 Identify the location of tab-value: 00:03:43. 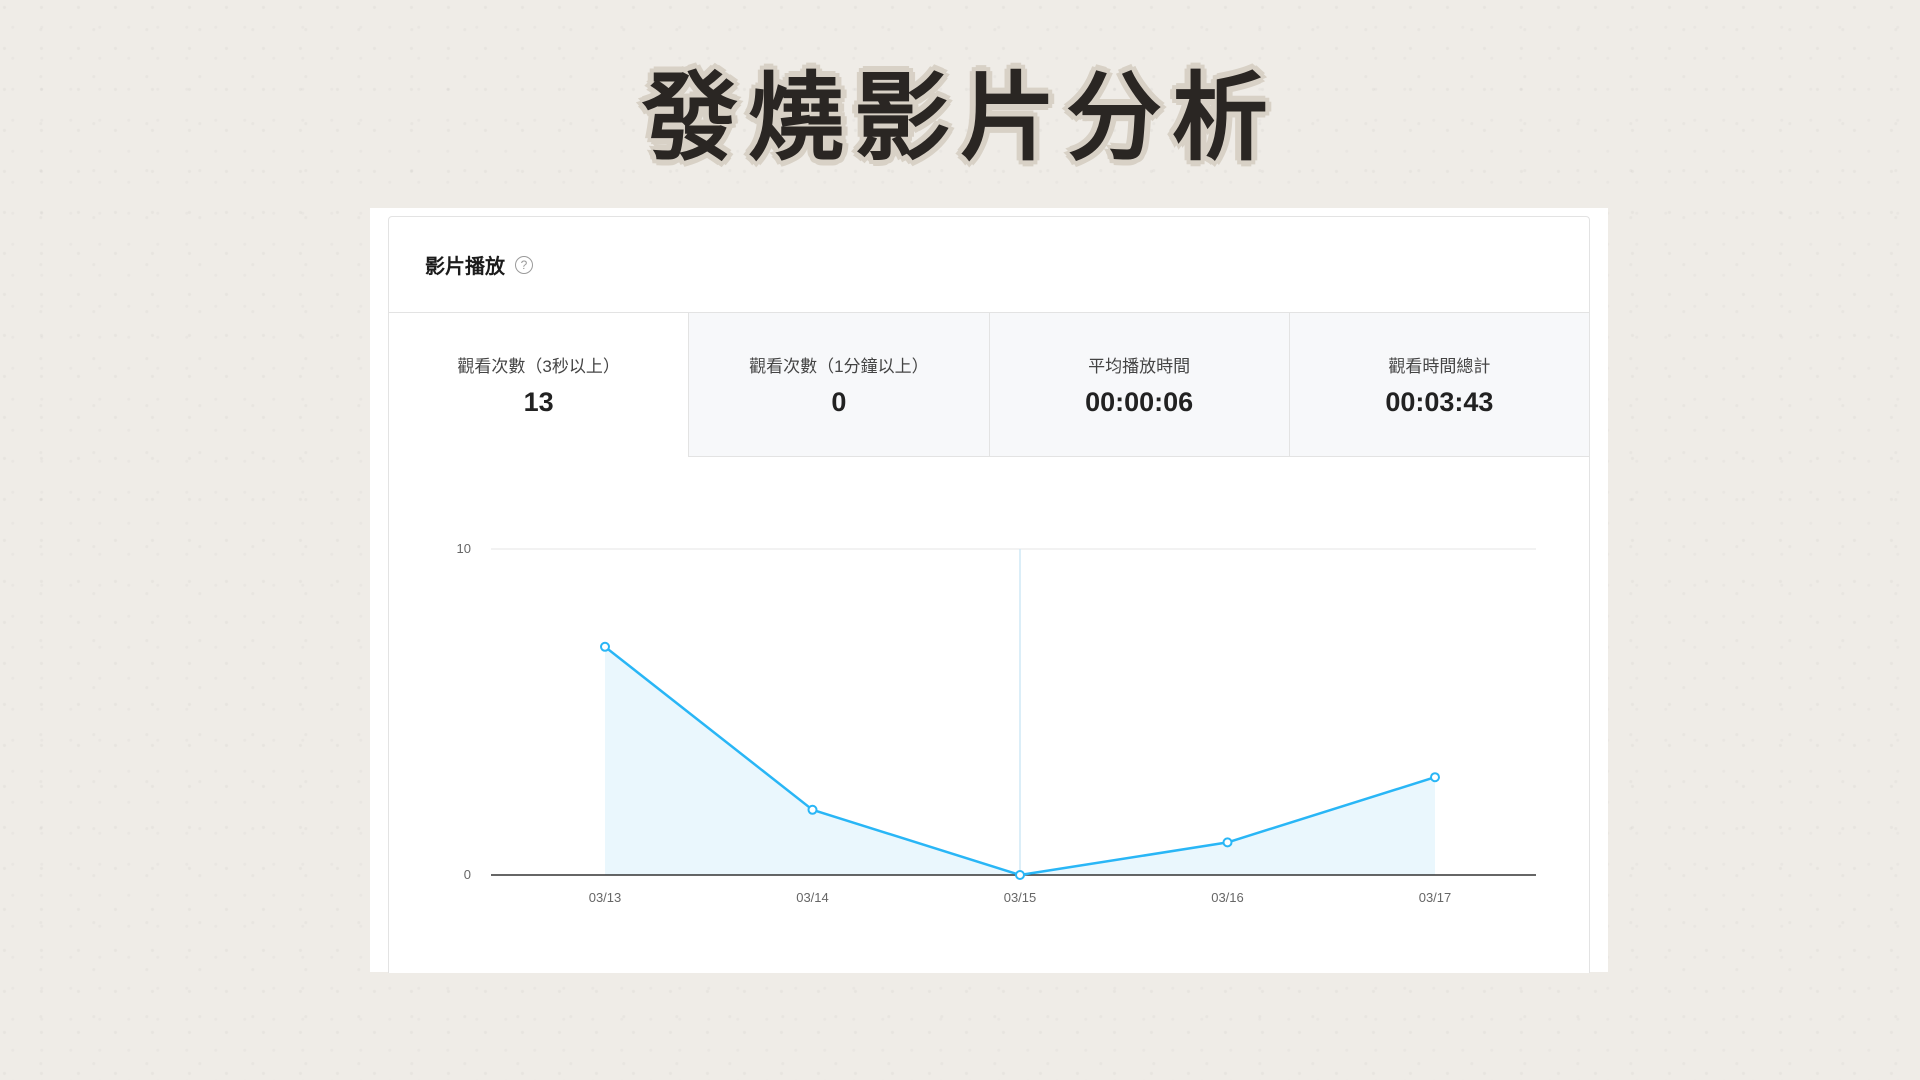
(1439, 401).